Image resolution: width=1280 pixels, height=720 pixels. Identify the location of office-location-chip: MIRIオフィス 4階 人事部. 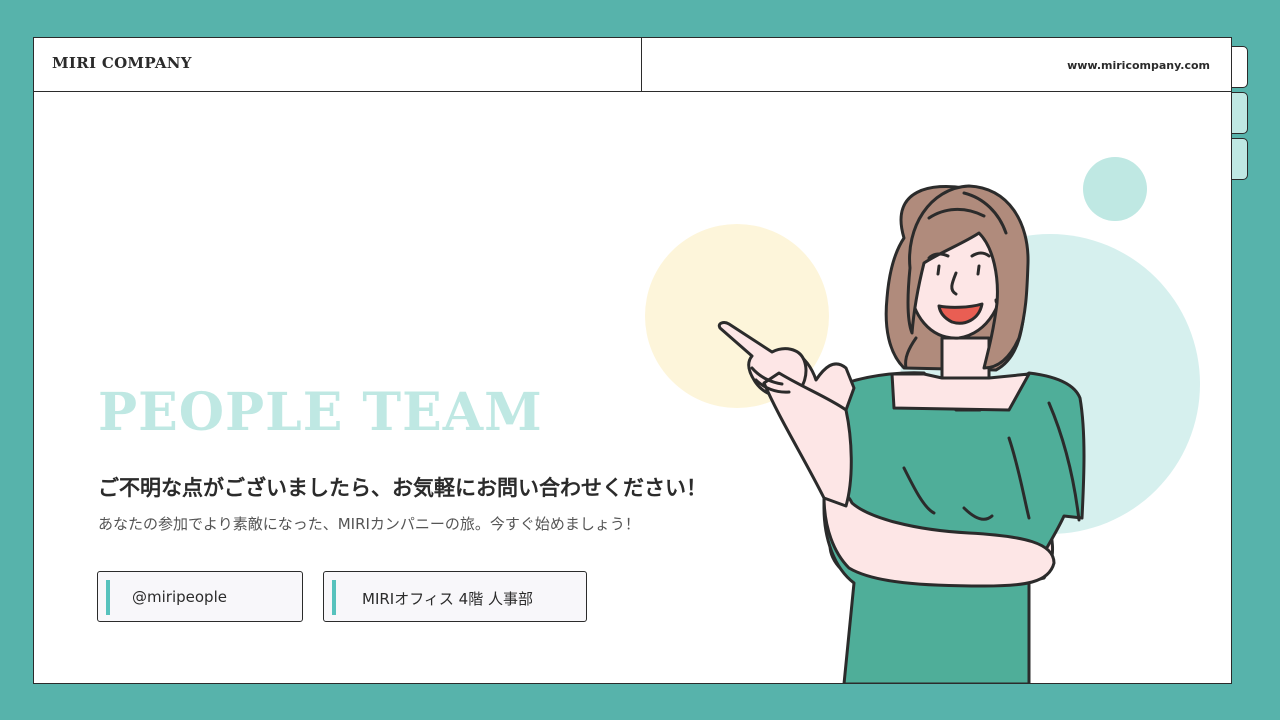
(455, 596).